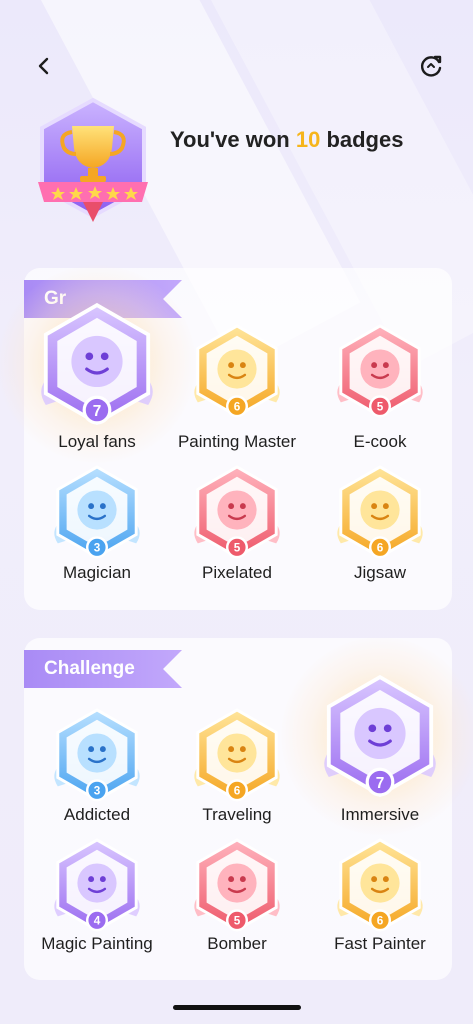  Describe the element at coordinates (237, 814) in the screenshot. I see `badge-label: Traveling` at that location.